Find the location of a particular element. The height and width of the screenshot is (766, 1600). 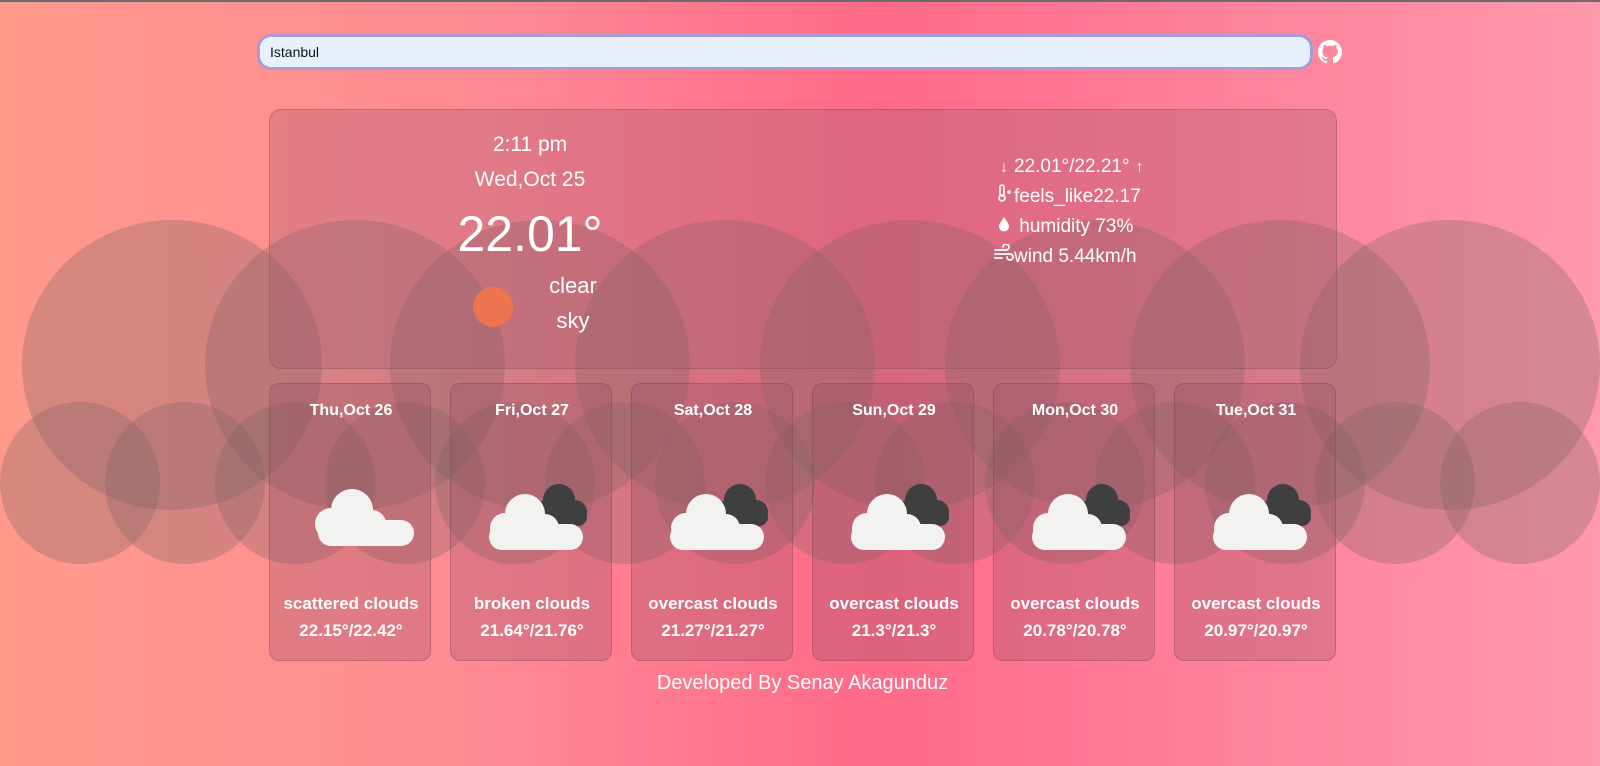

forecast-temp-range: 20.78°/20.78° is located at coordinates (1075, 630).